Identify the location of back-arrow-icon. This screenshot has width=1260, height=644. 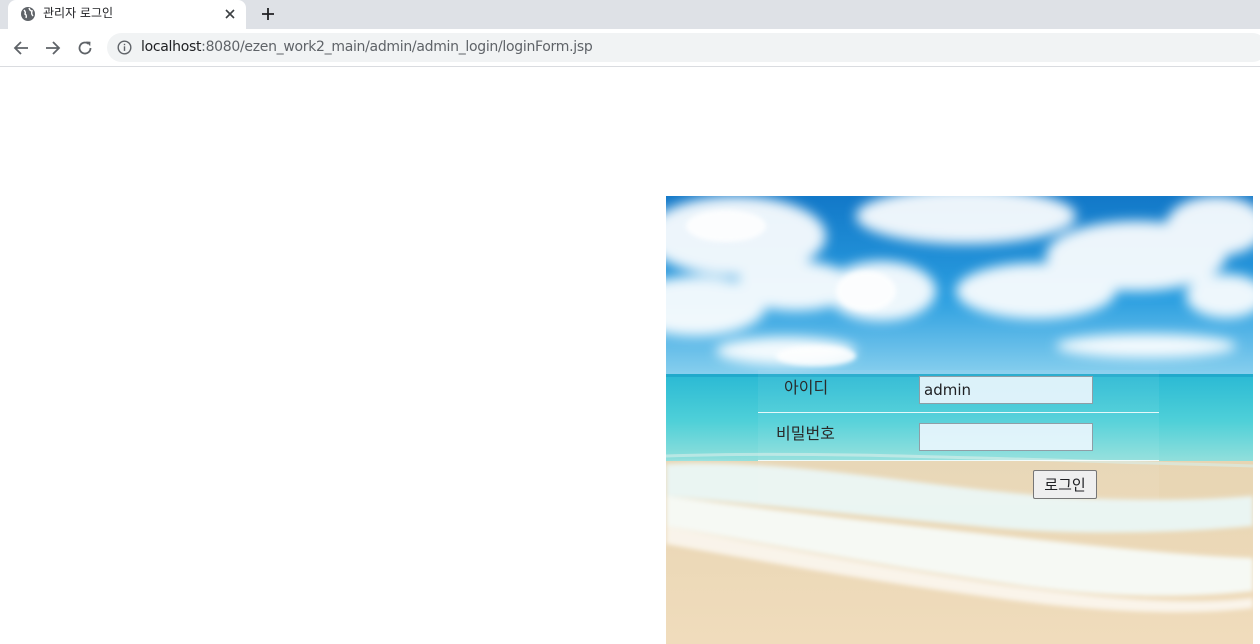
(21, 48).